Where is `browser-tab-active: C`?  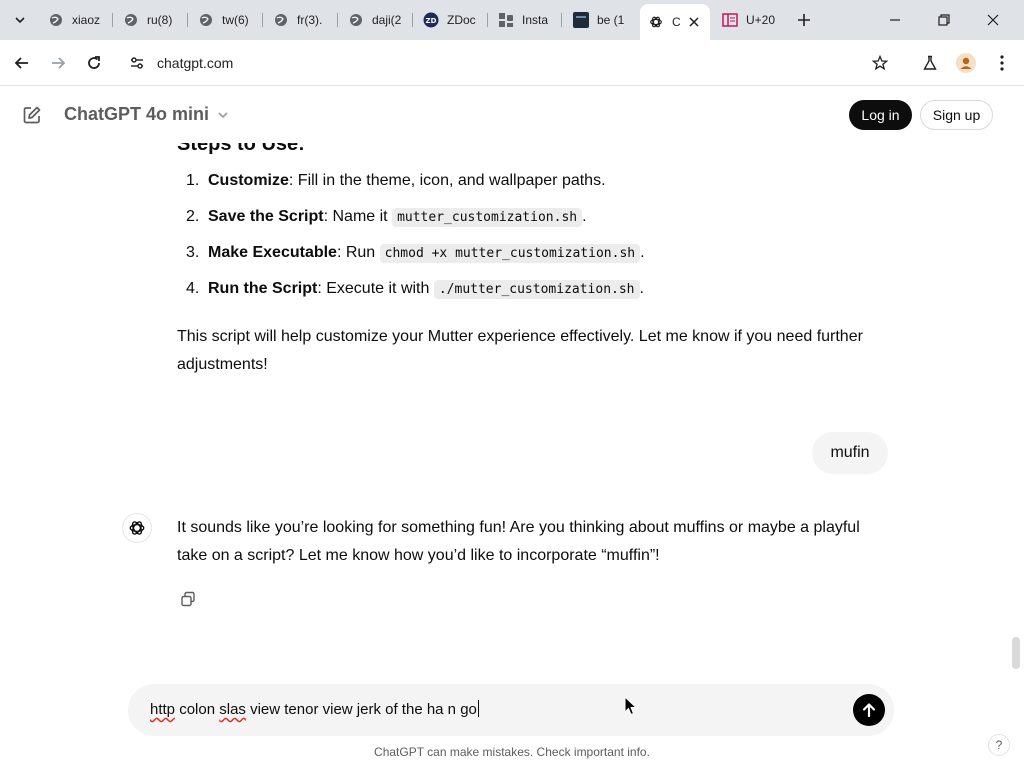
browser-tab-active: C is located at coordinates (675, 22).